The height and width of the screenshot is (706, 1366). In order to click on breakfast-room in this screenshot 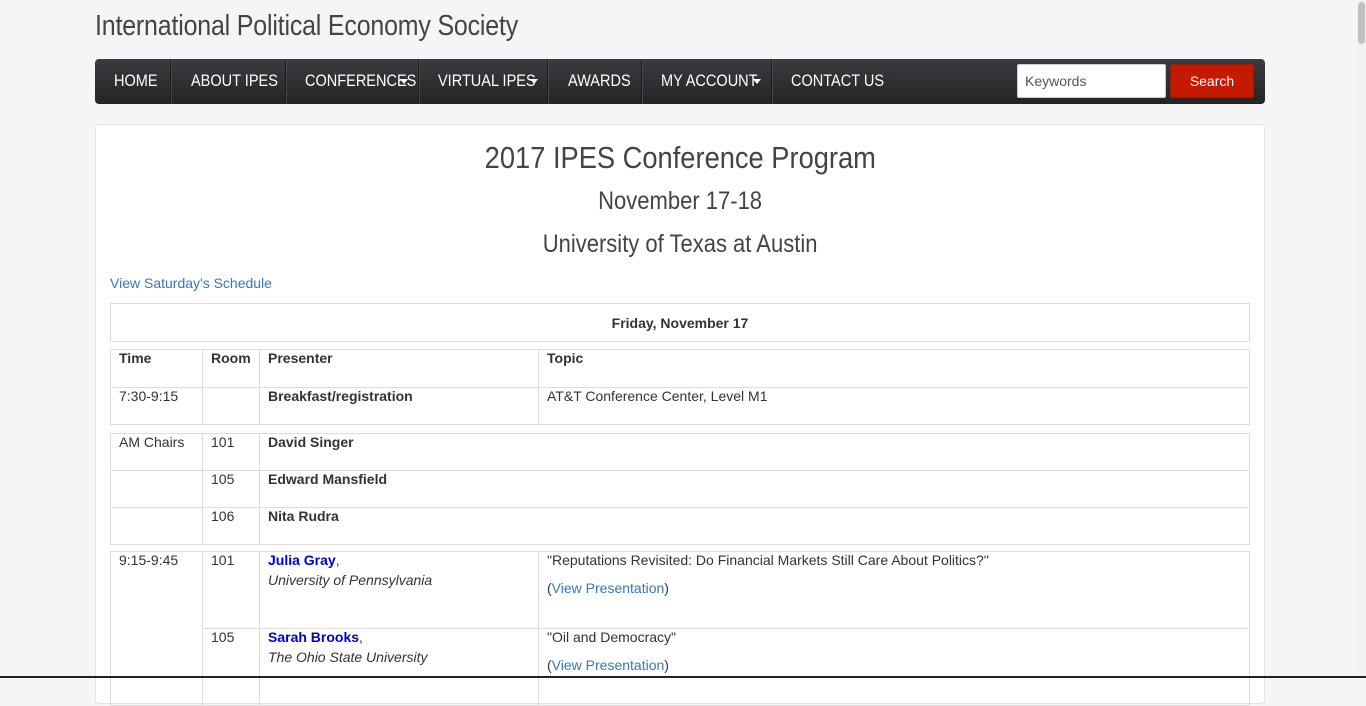, I will do `click(231, 406)`.